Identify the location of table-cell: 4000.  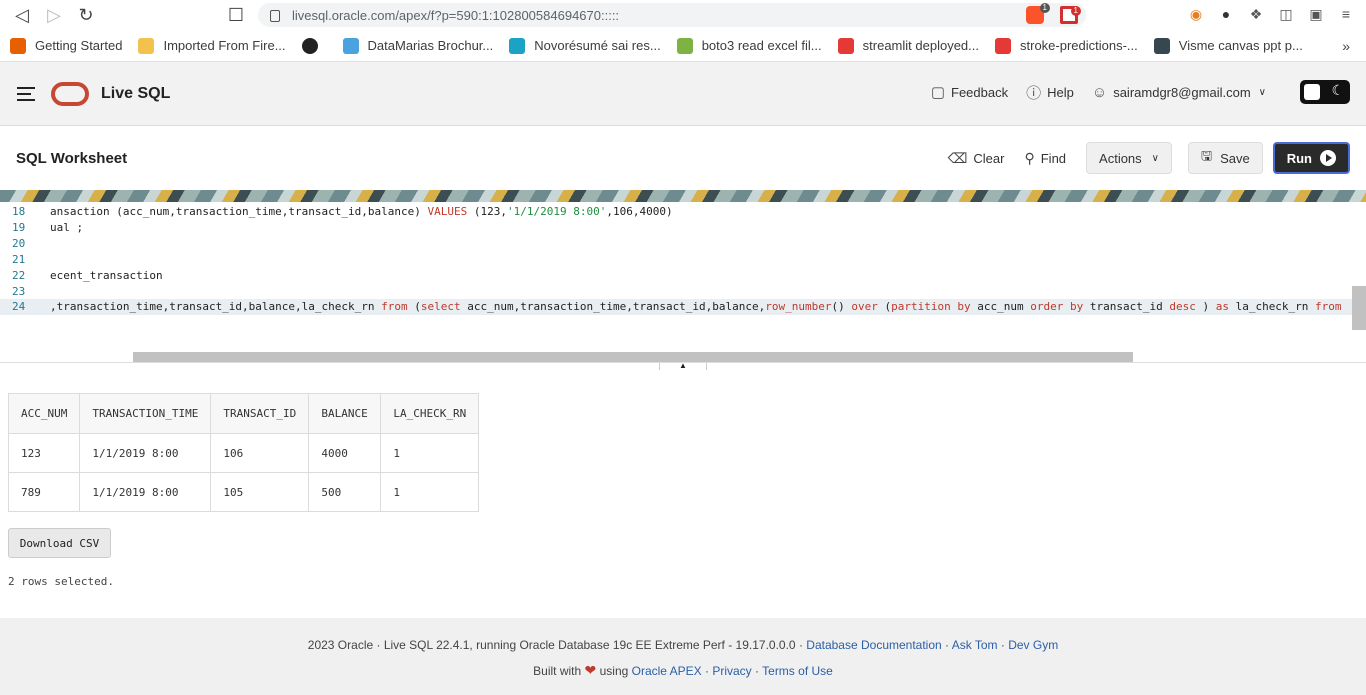
(345, 453).